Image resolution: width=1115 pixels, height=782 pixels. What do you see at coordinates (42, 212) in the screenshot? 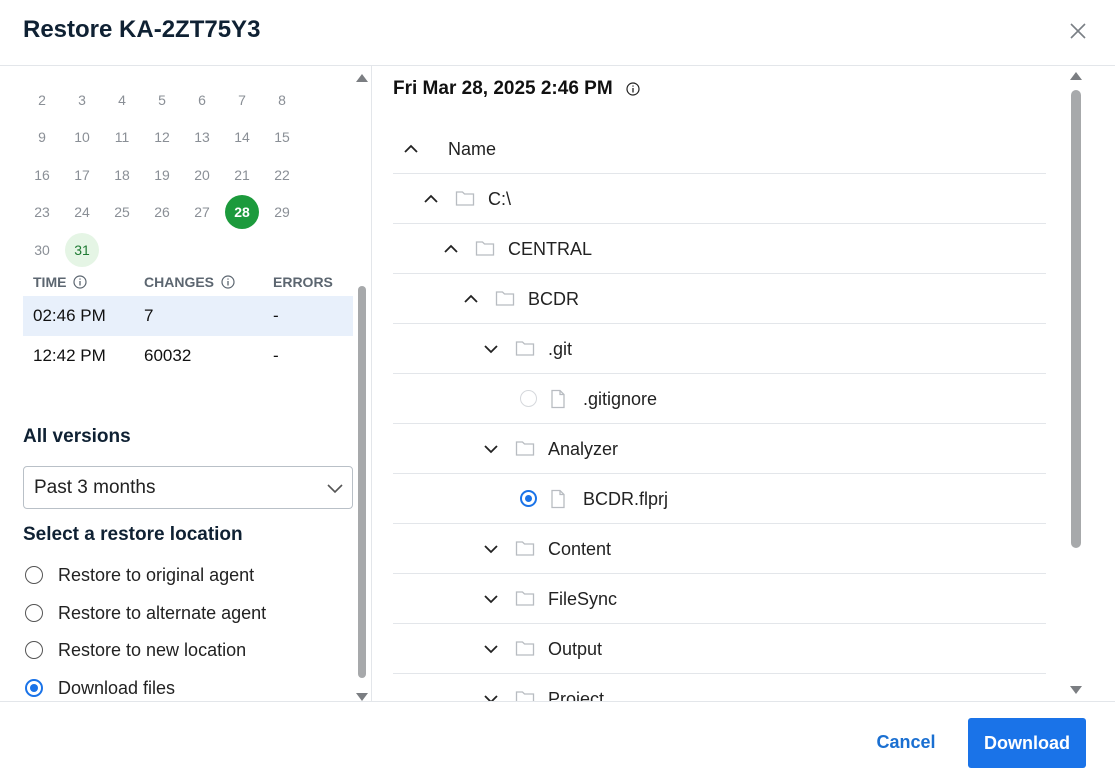
I see `calendar-day: 23` at bounding box center [42, 212].